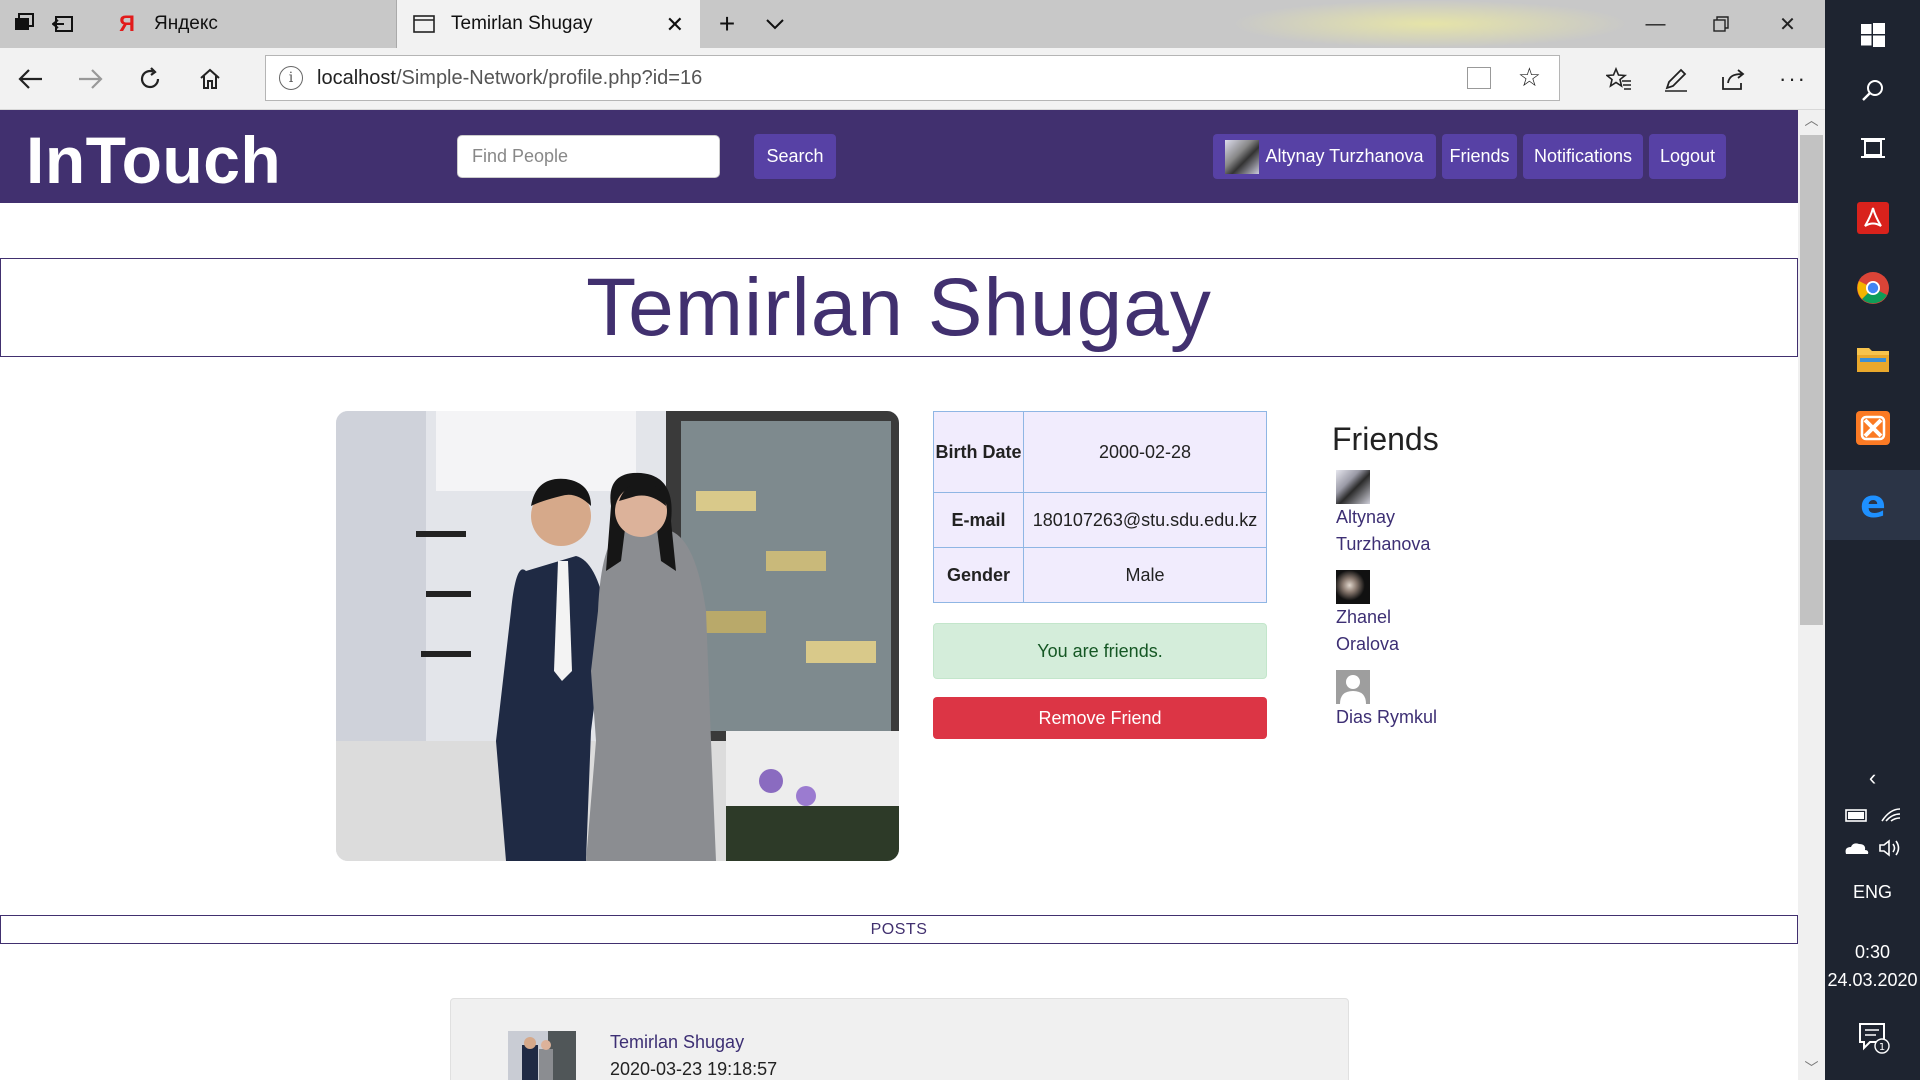 The height and width of the screenshot is (1080, 1920). I want to click on info-label: E-mail, so click(978, 520).